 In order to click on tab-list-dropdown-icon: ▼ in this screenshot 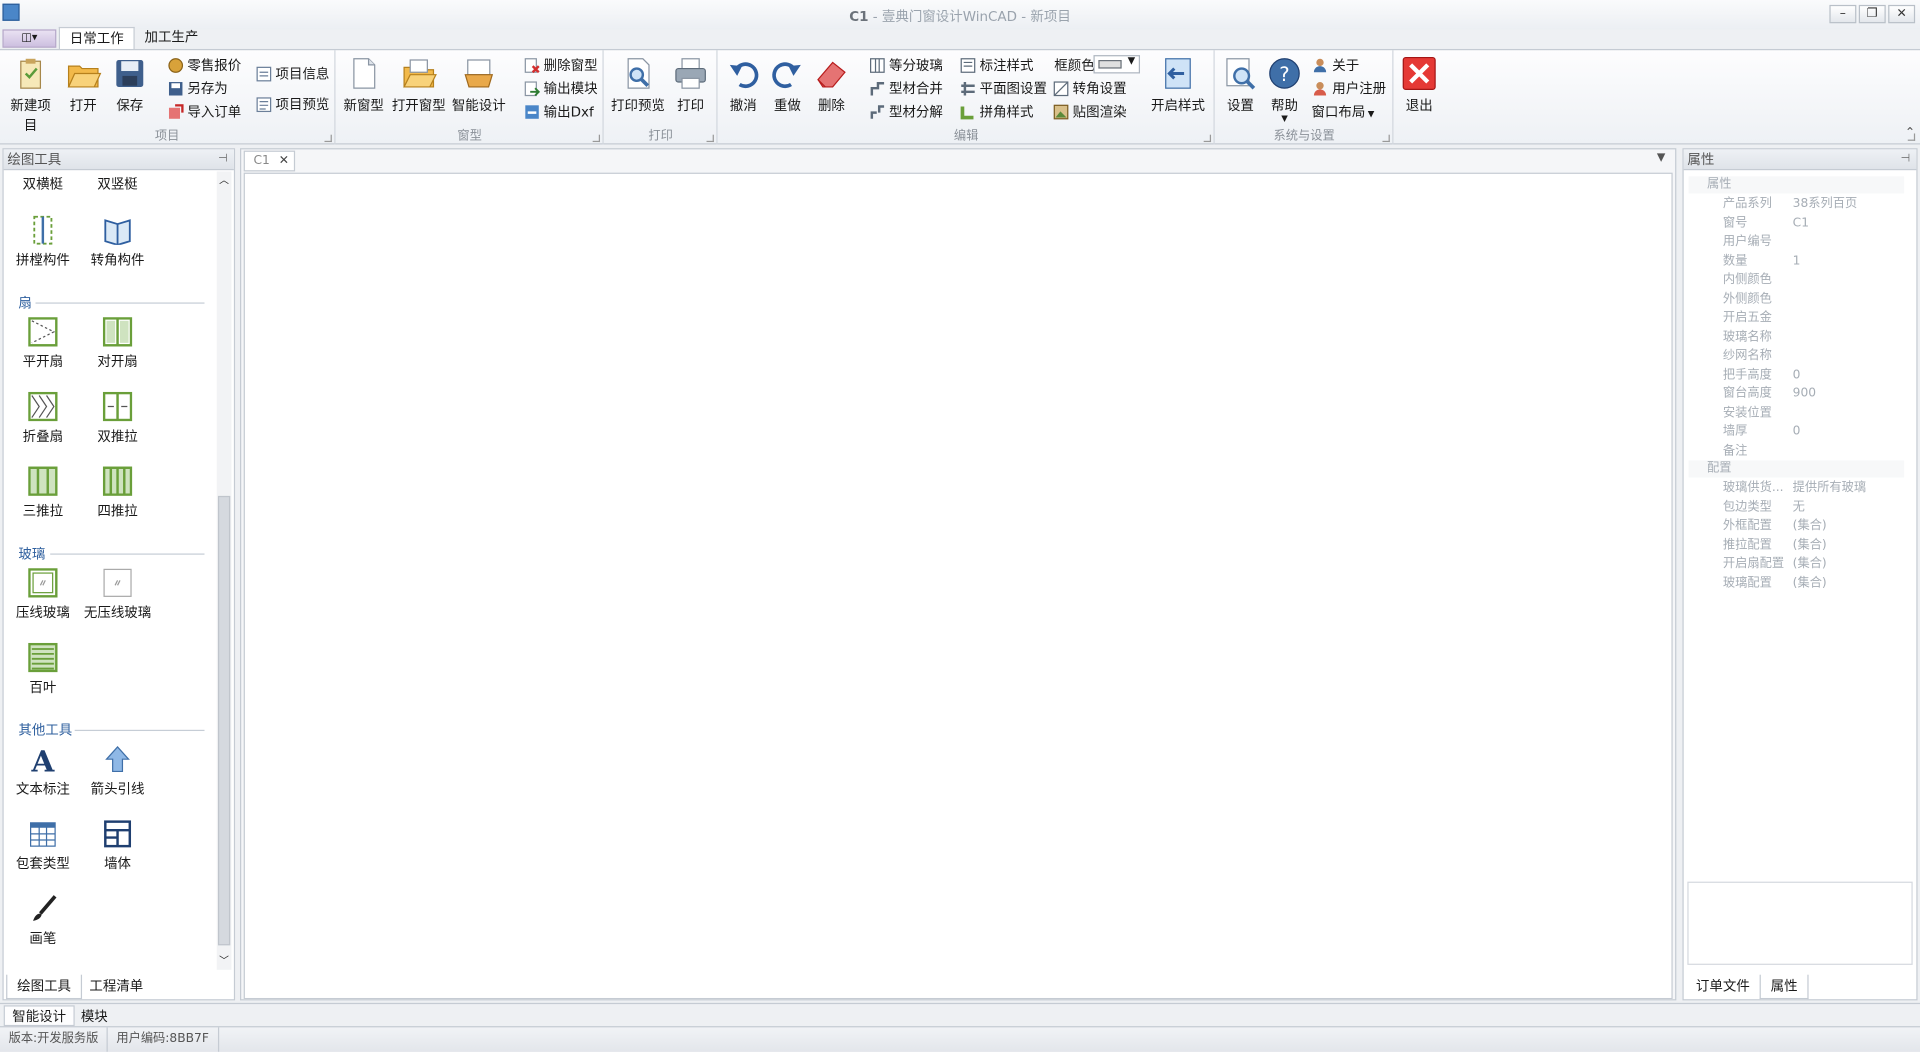, I will do `click(1661, 158)`.